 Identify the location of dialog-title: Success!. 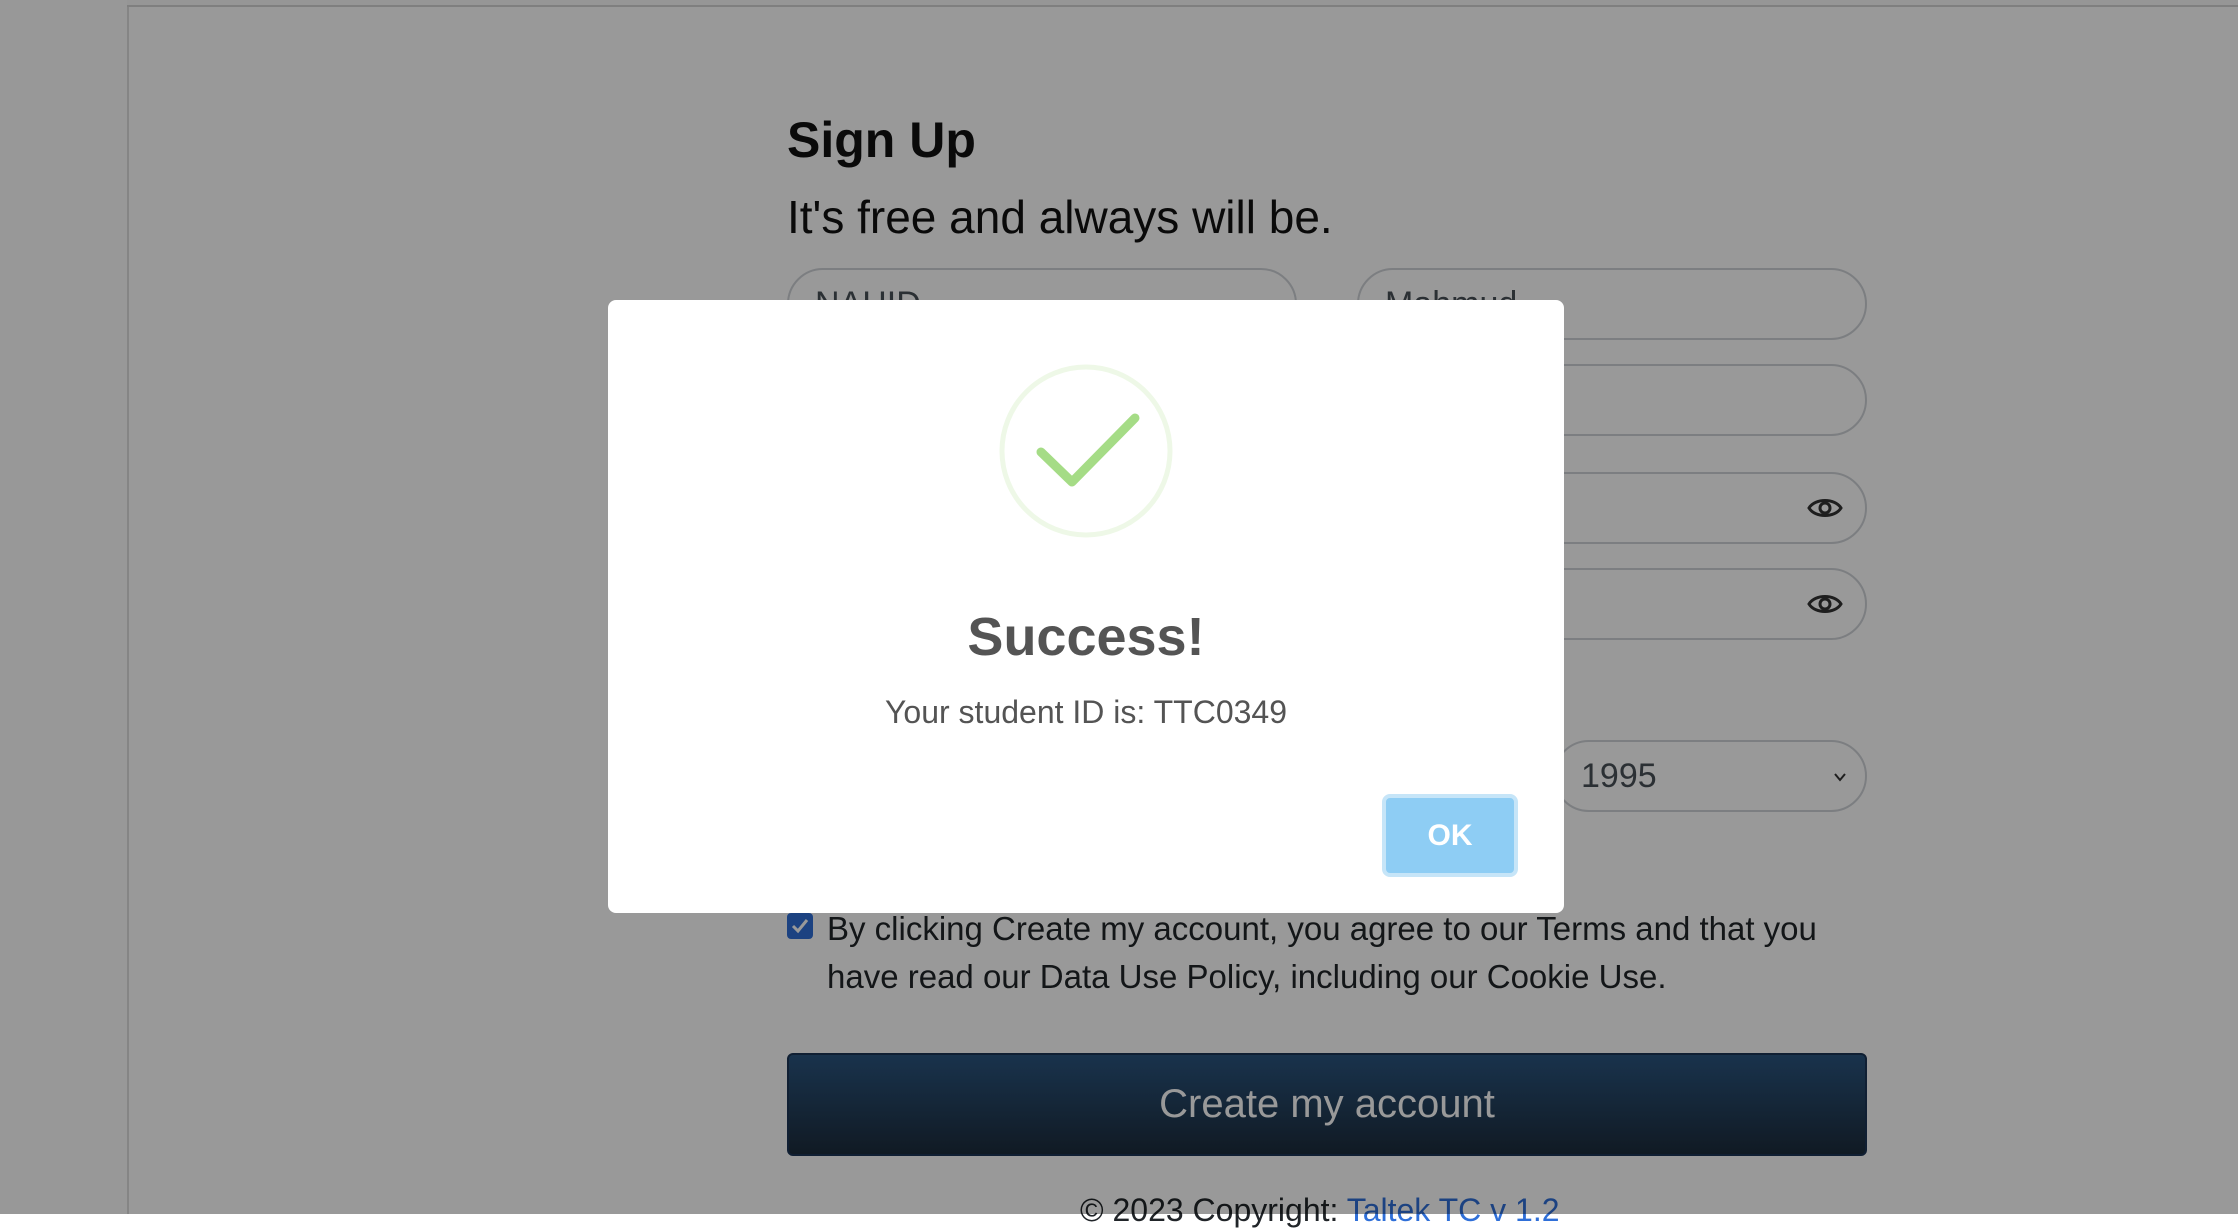
(1086, 637).